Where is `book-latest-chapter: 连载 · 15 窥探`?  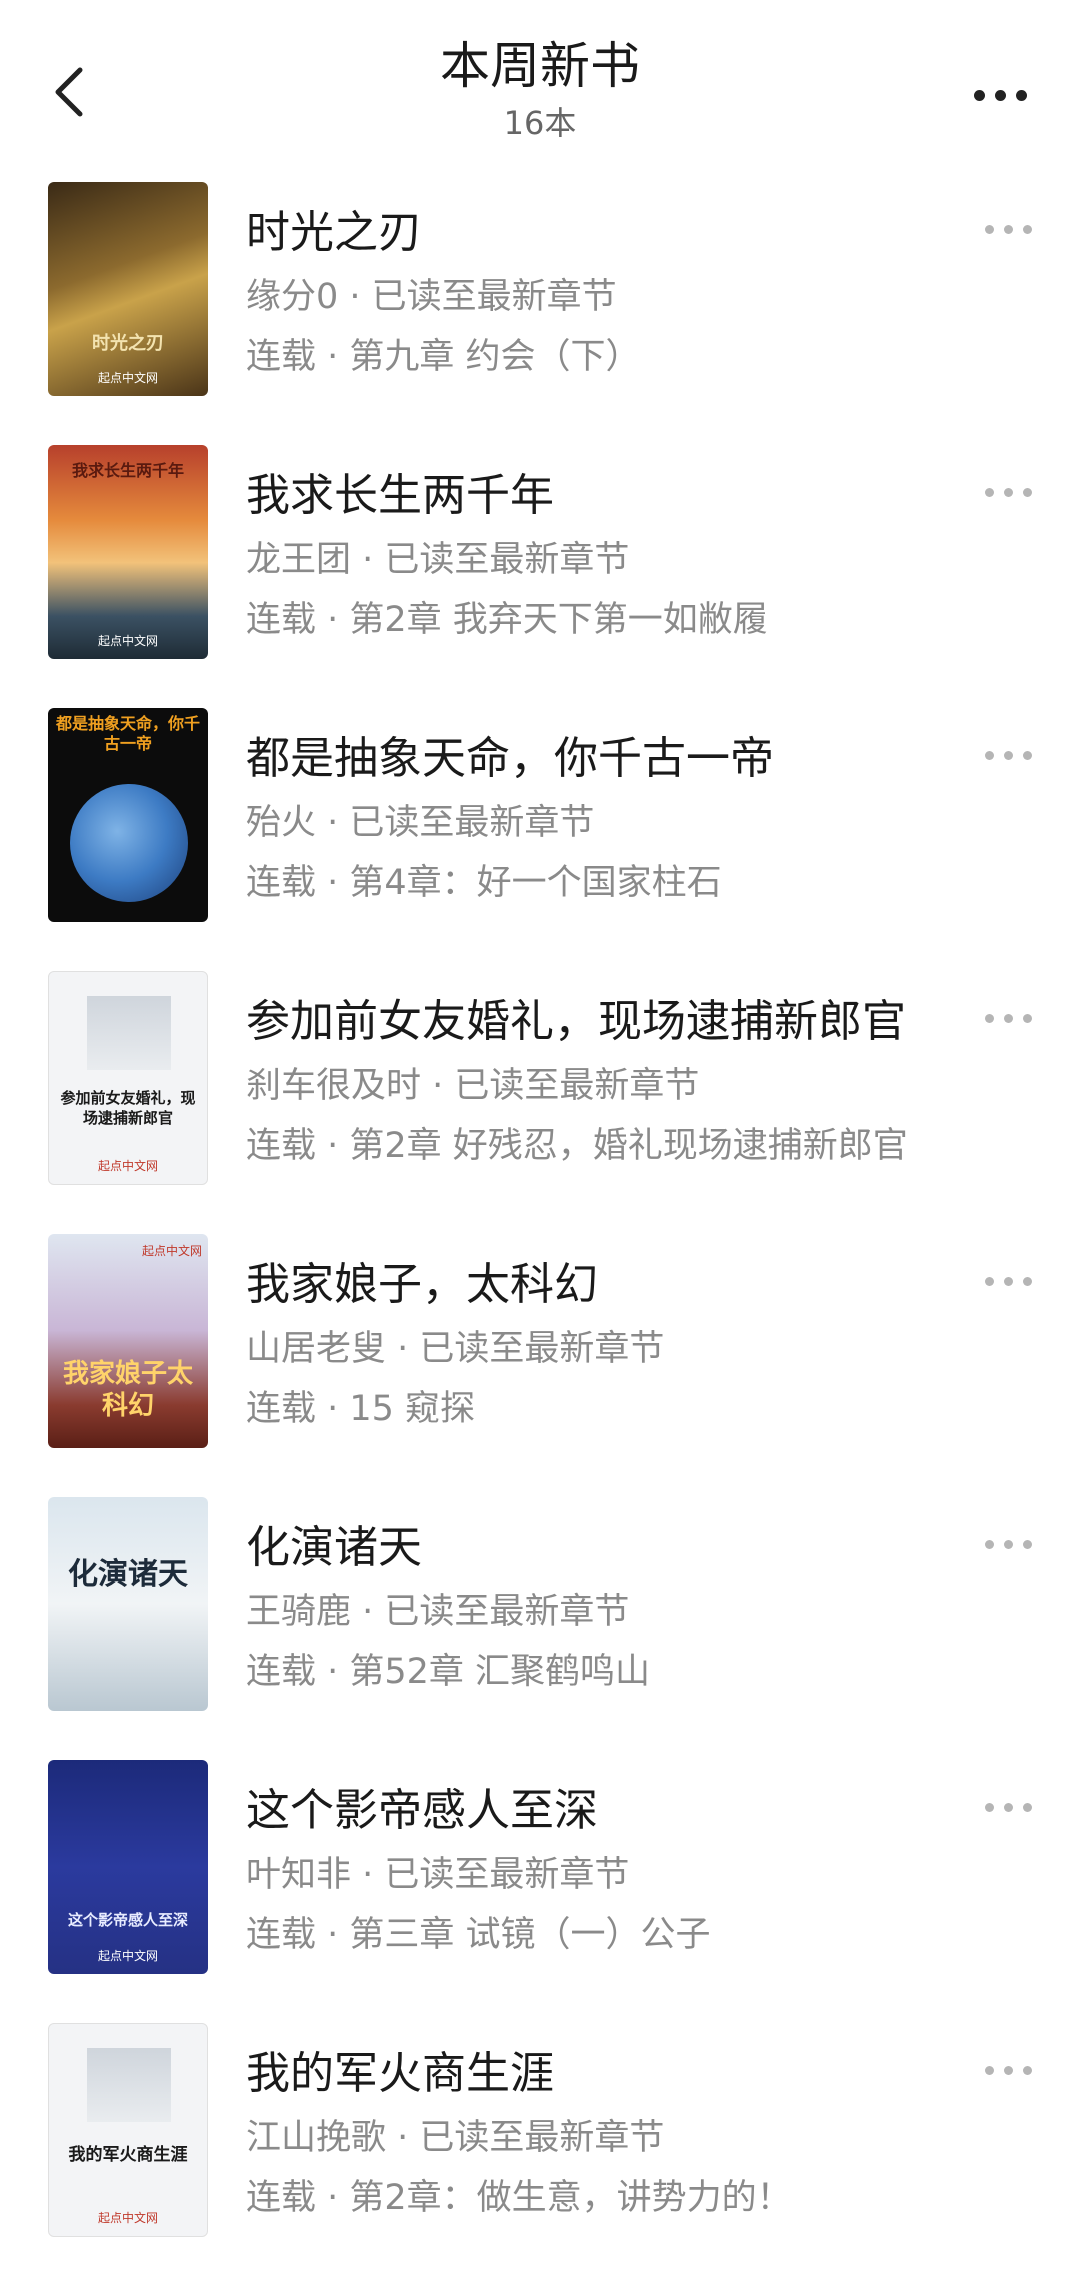 book-latest-chapter: 连载 · 15 窥探 is located at coordinates (361, 1409).